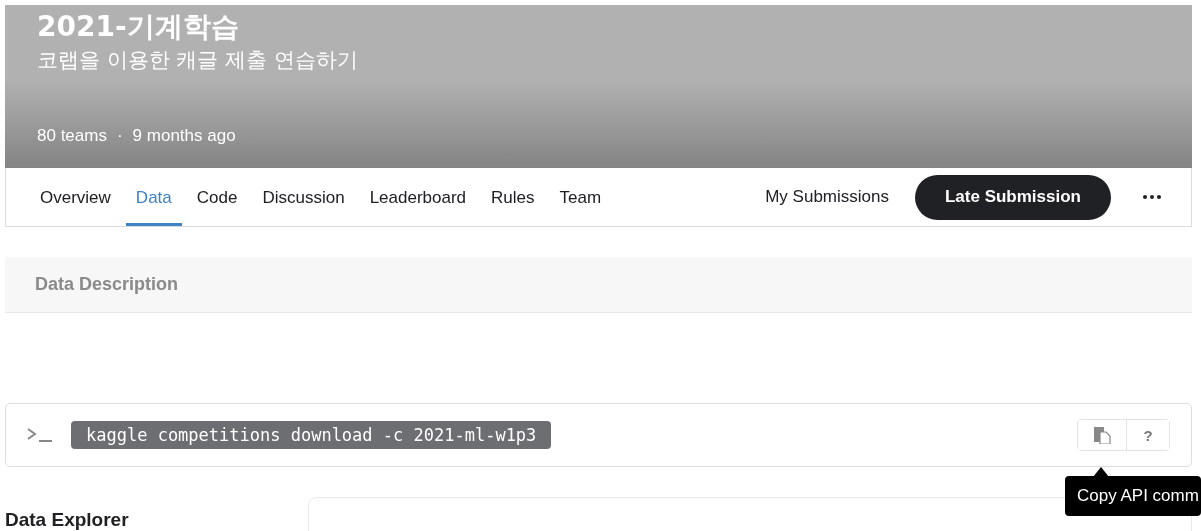  What do you see at coordinates (217, 197) in the screenshot?
I see `tab: Code` at bounding box center [217, 197].